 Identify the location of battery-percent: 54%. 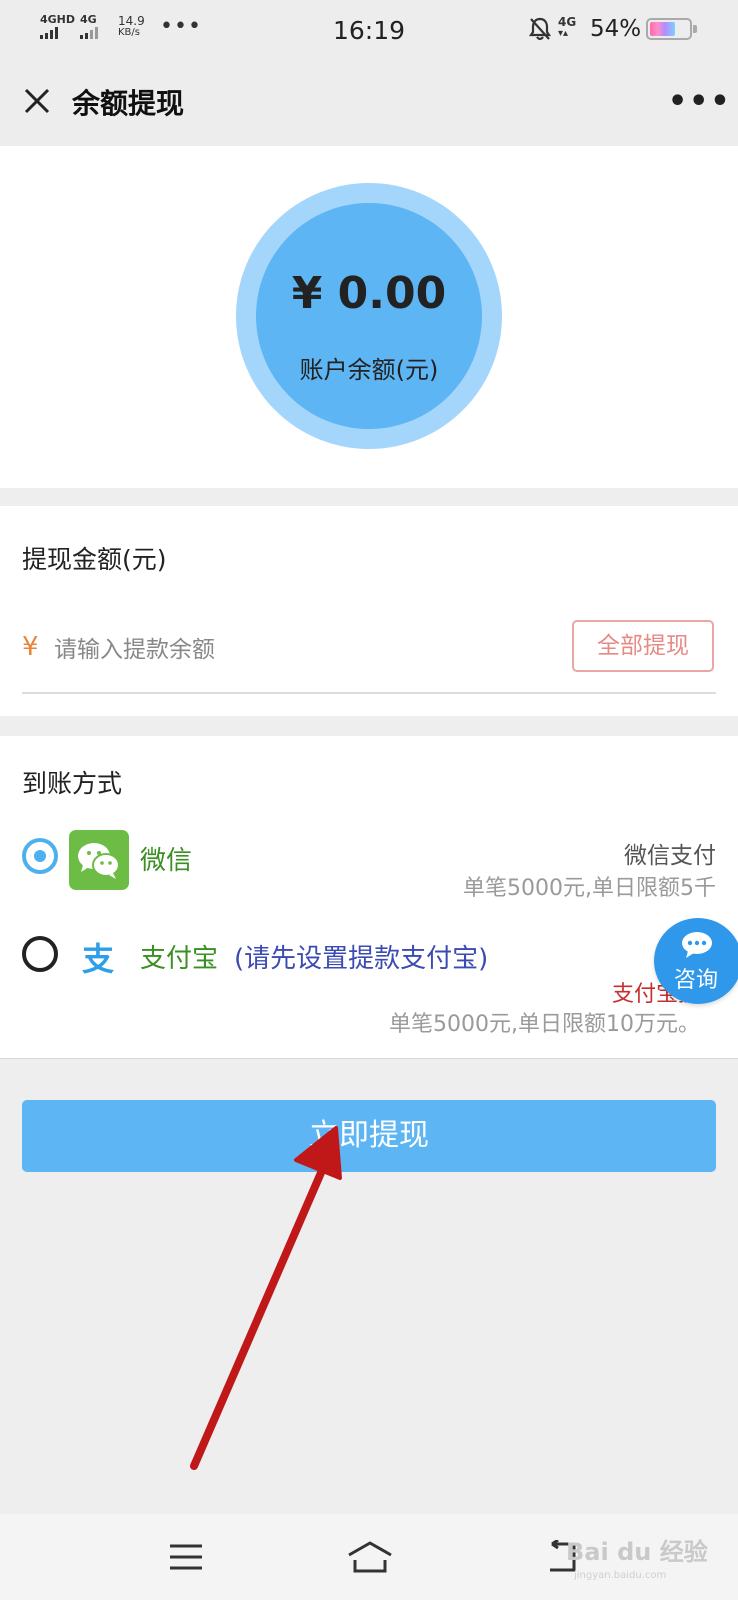
(616, 29).